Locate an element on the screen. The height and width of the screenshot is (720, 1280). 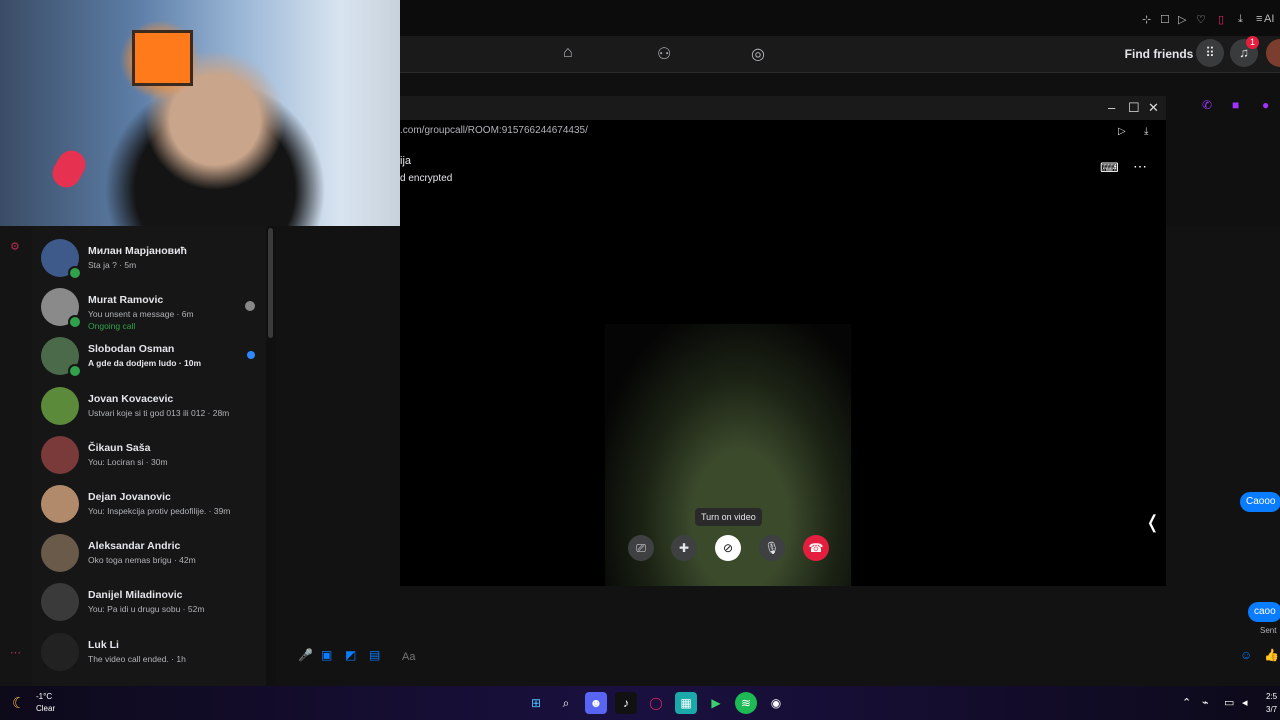
chat-list-item: Slobodan Osman A gde da dodjem ludo · 10m is located at coordinates (149, 353).